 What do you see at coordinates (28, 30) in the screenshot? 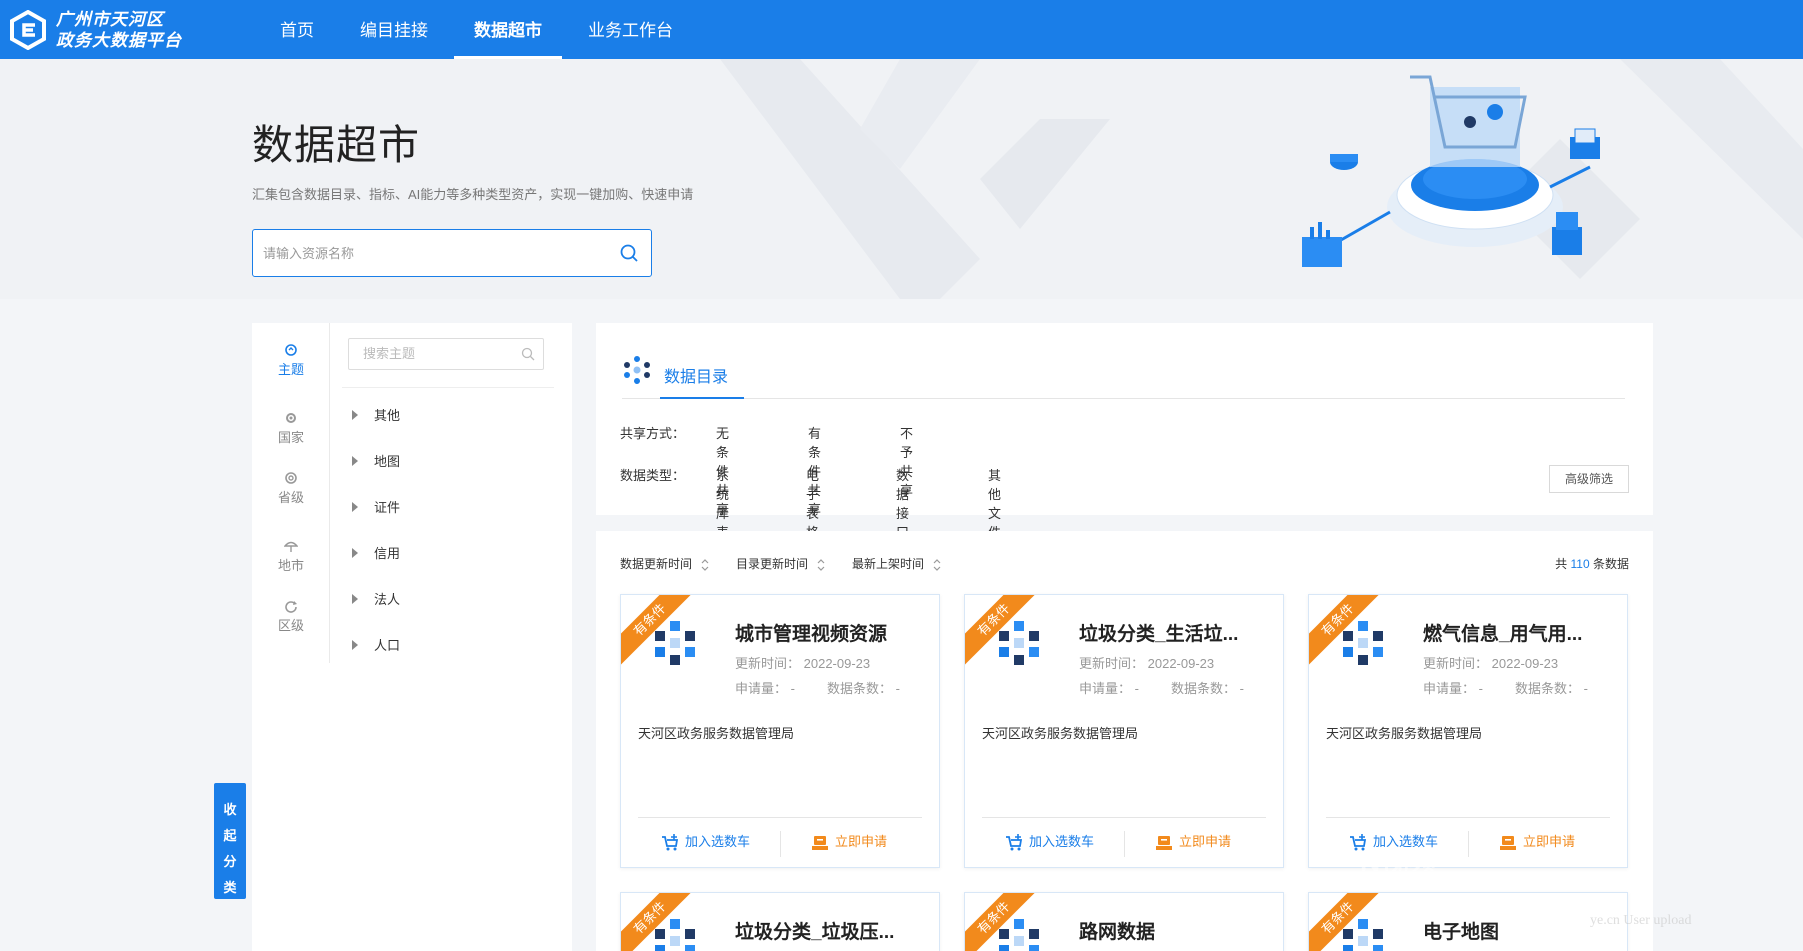
I see `platform-logo-icon` at bounding box center [28, 30].